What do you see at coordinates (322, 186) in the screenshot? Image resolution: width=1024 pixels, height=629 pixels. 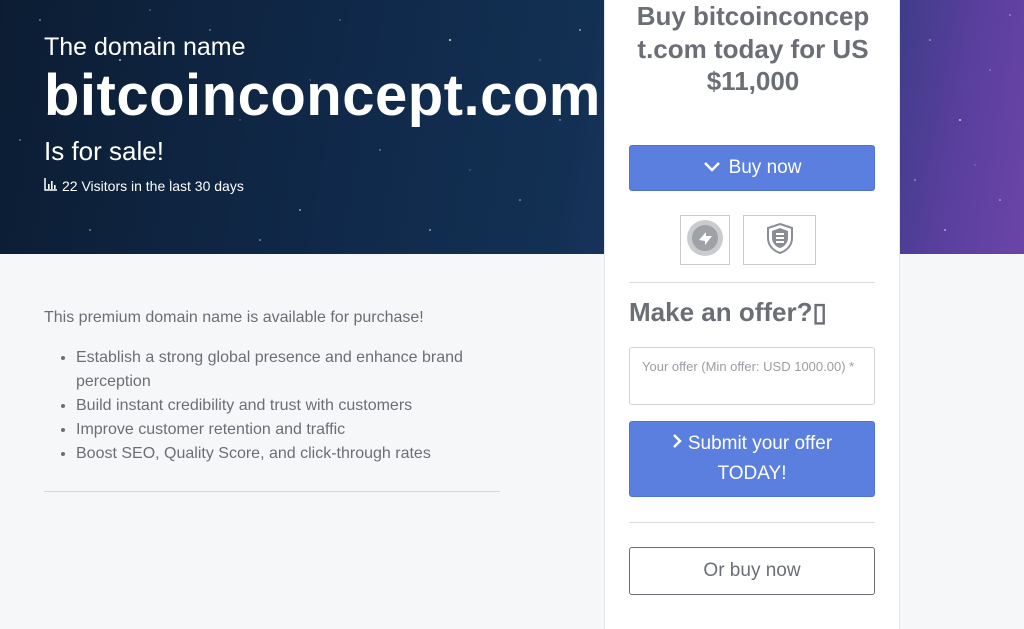 I see `visitors-stat: 22 Visitors in the last 30 days` at bounding box center [322, 186].